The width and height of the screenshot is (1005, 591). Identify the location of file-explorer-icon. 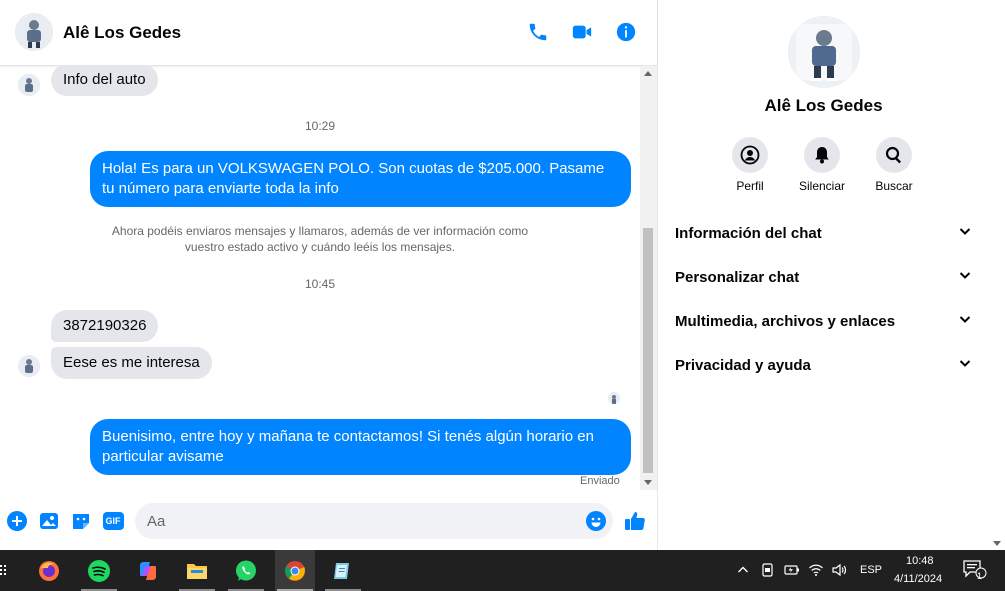
(197, 570).